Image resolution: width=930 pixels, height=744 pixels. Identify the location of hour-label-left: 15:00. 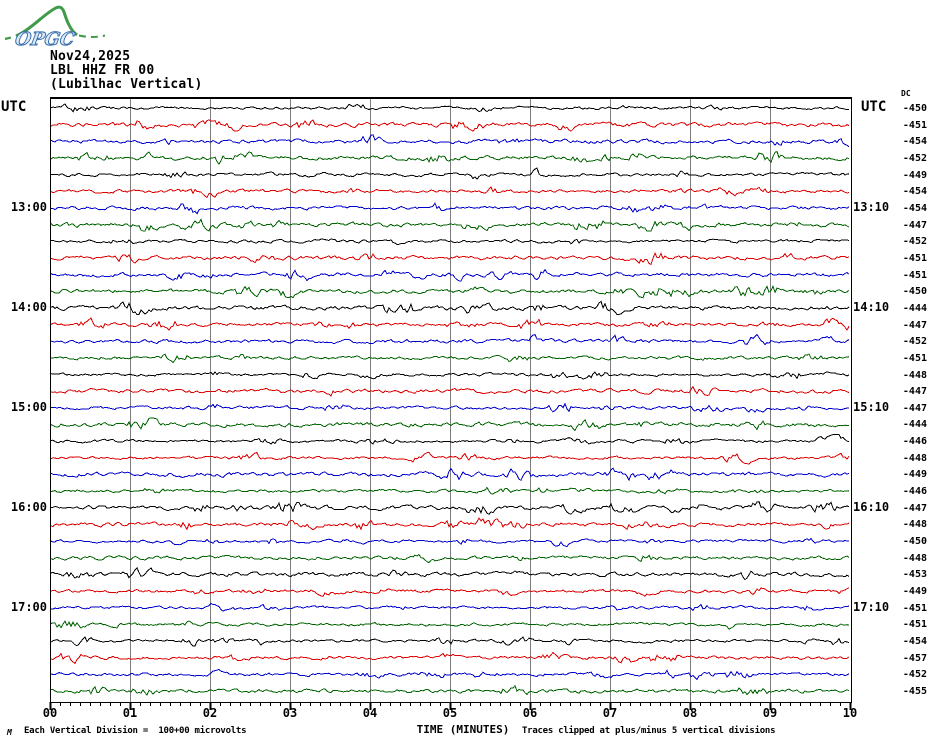
(28, 407).